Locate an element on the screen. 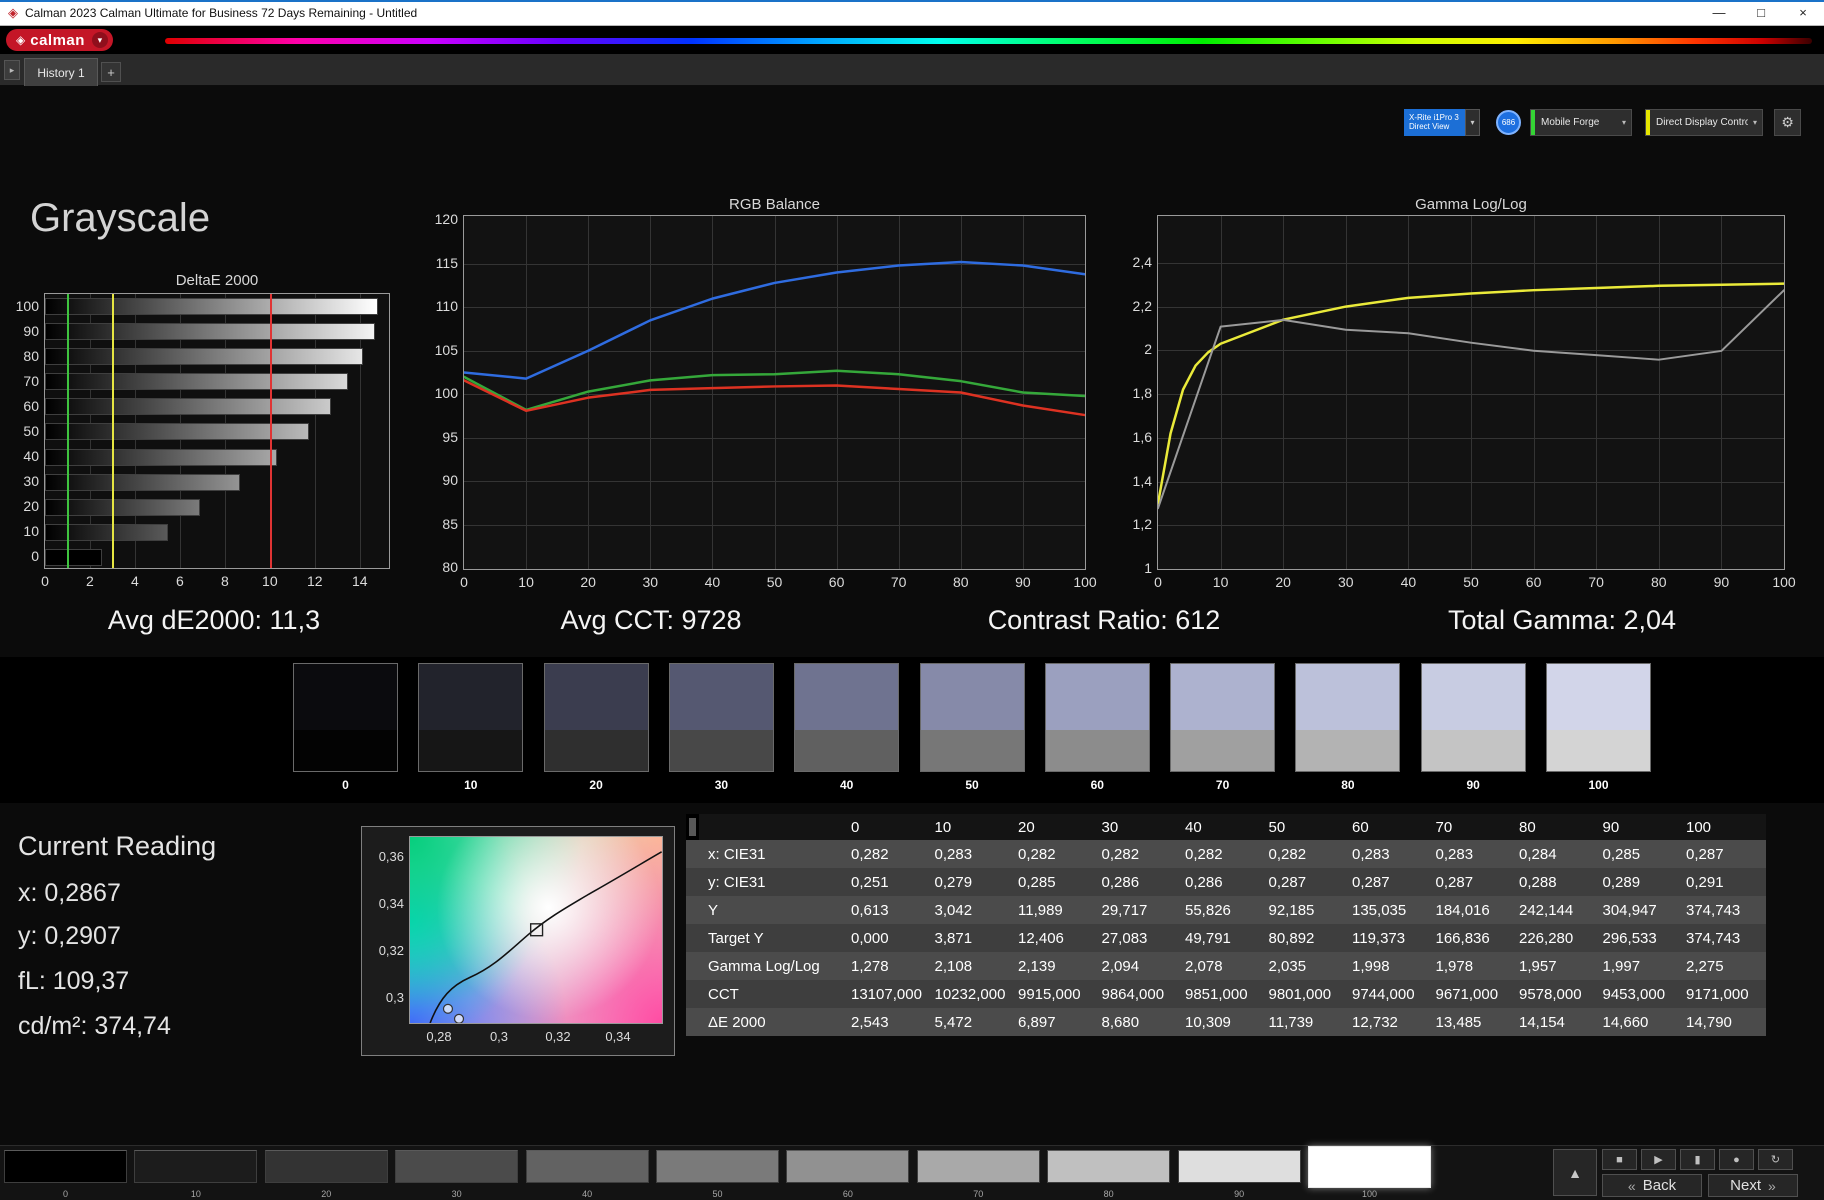 The height and width of the screenshot is (1200, 1824). minimize-button: — is located at coordinates (1719, 12).